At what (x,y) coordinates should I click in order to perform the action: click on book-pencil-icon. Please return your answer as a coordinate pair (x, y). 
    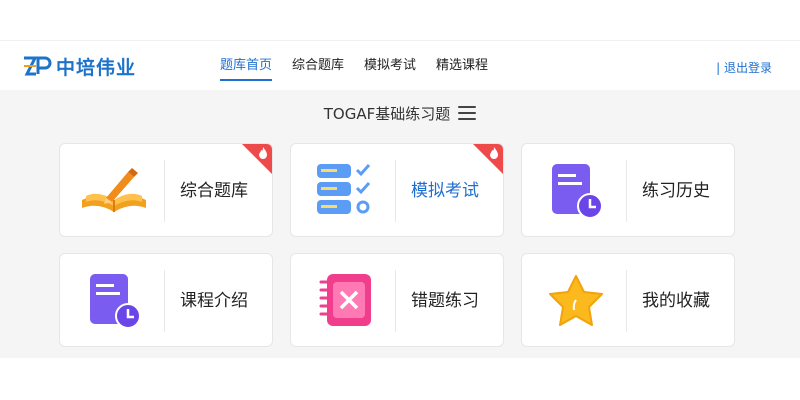
    Looking at the image, I should click on (114, 190).